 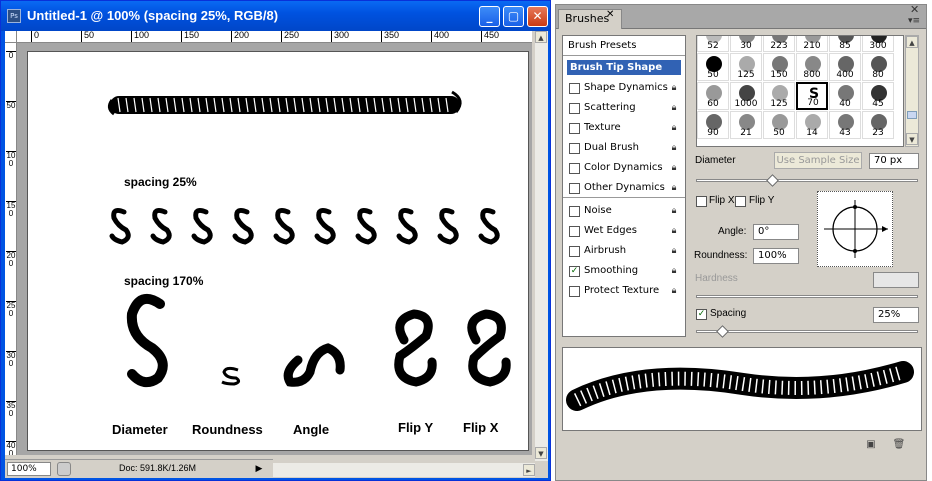 What do you see at coordinates (624, 108) in the screenshot?
I see `option-scattering: Scattering 🔒︎` at bounding box center [624, 108].